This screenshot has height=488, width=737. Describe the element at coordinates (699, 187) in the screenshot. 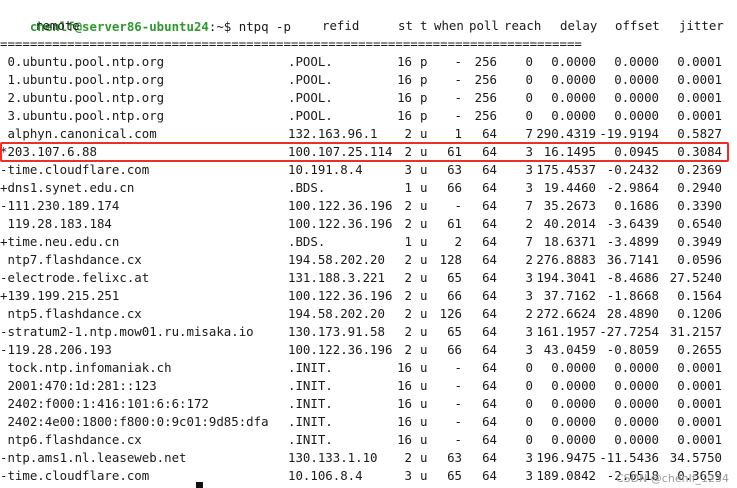

I see `cell-jitter: 0.2940` at that location.